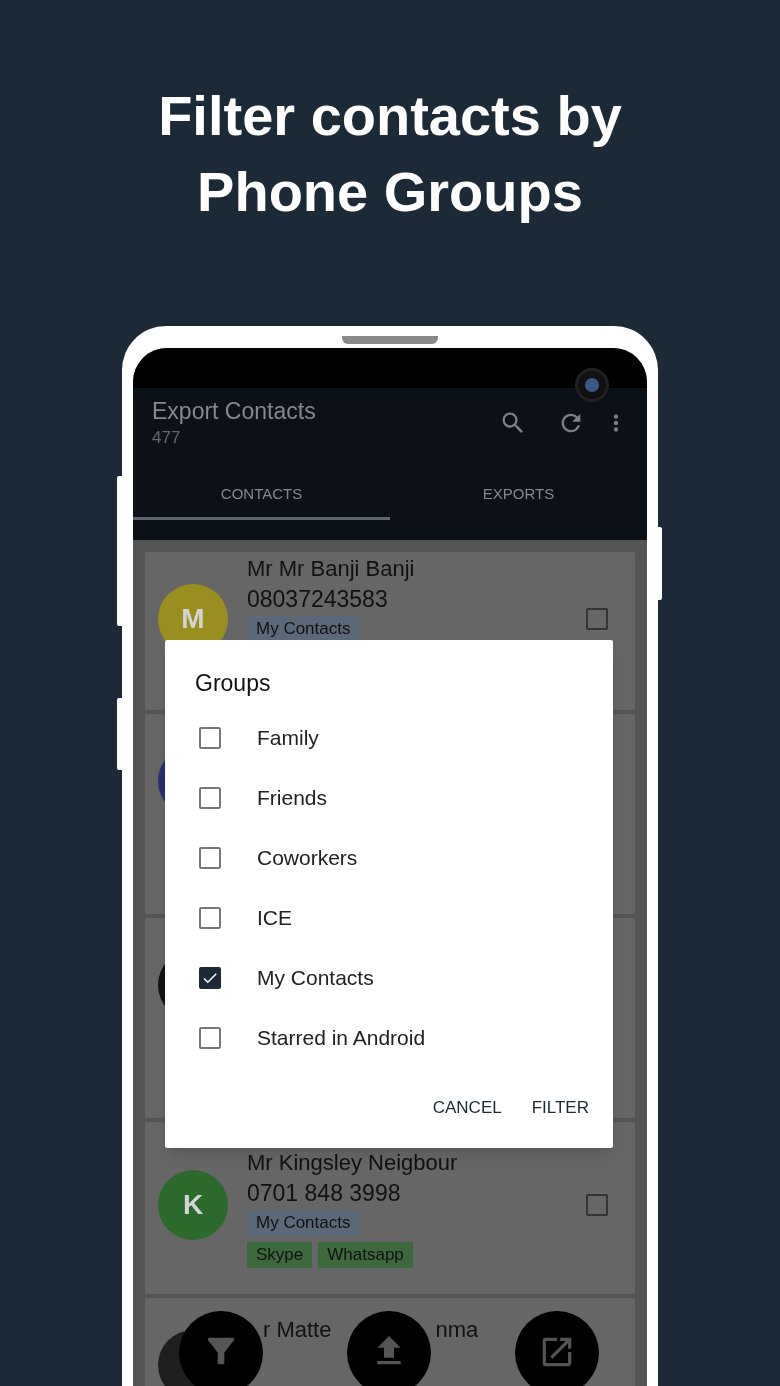 The image size is (780, 1386). What do you see at coordinates (193, 1205) in the screenshot?
I see `avatar: K` at bounding box center [193, 1205].